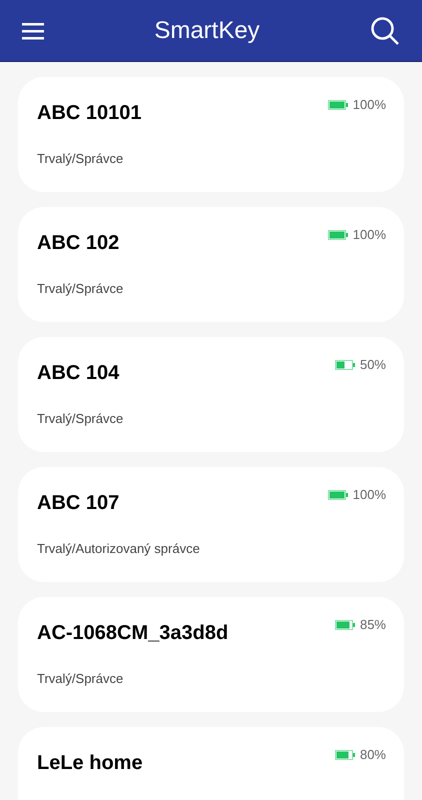 This screenshot has width=422, height=800. I want to click on key-name: ABC 104, so click(78, 373).